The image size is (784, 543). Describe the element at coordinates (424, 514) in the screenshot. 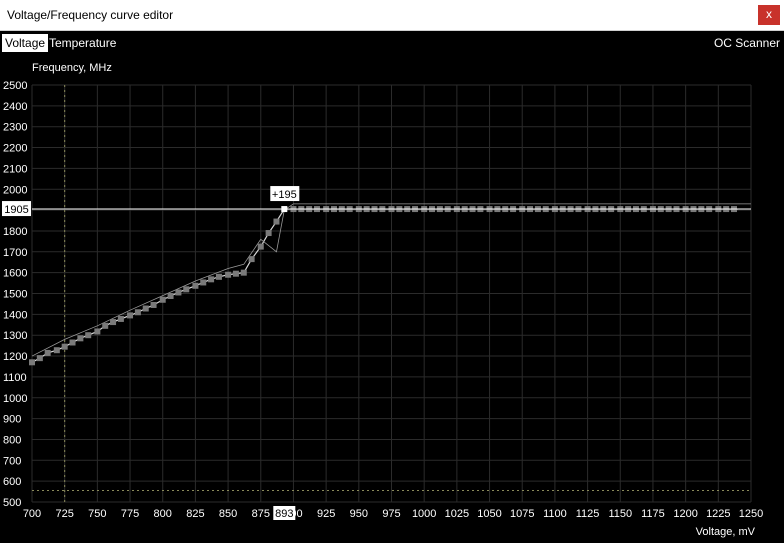

I see `x-tick-label: 1000` at that location.